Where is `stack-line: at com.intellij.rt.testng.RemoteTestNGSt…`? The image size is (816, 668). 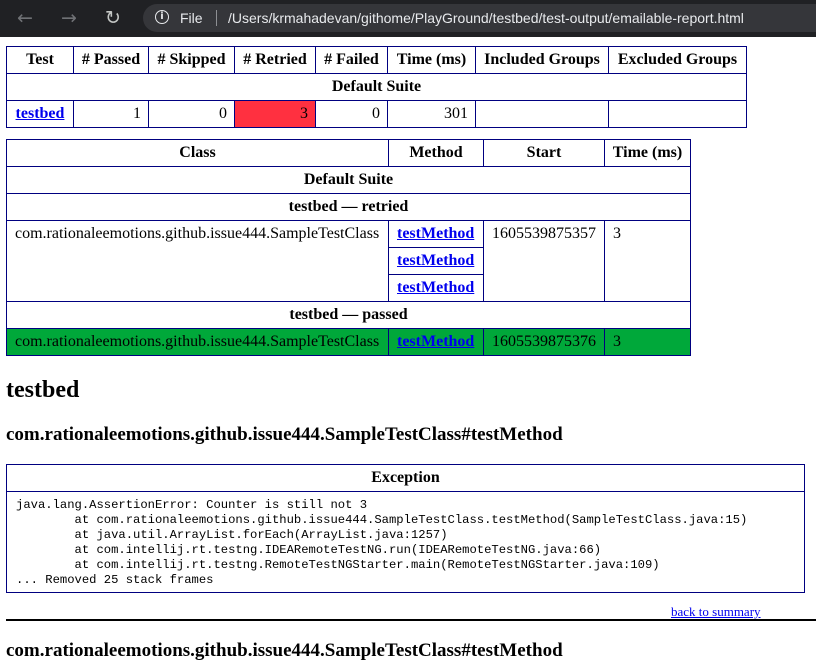 stack-line: at com.intellij.rt.testng.RemoteTestNGSt… is located at coordinates (338, 565).